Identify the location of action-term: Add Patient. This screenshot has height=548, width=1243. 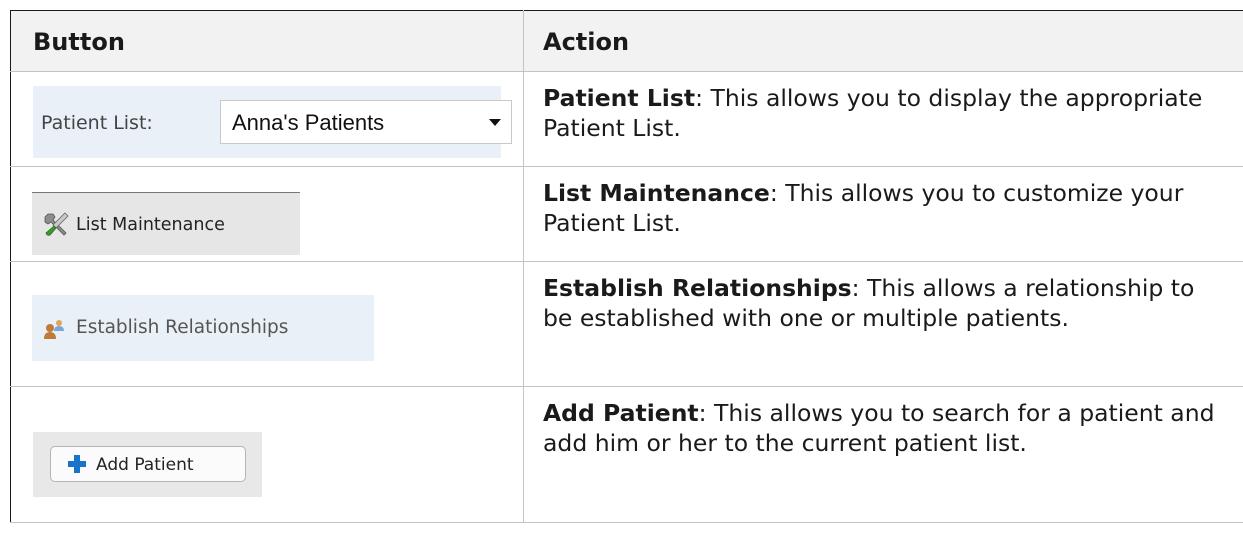
(621, 413).